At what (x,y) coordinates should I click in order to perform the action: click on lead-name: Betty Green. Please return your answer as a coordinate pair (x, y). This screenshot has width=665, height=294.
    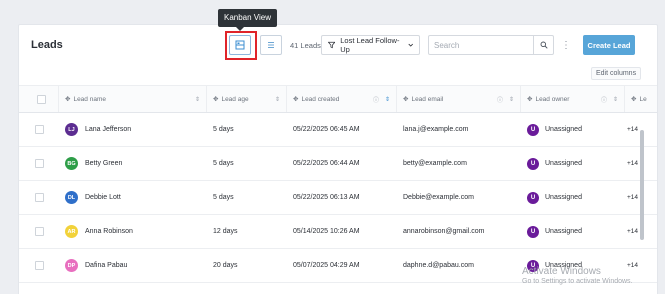
    Looking at the image, I should click on (103, 163).